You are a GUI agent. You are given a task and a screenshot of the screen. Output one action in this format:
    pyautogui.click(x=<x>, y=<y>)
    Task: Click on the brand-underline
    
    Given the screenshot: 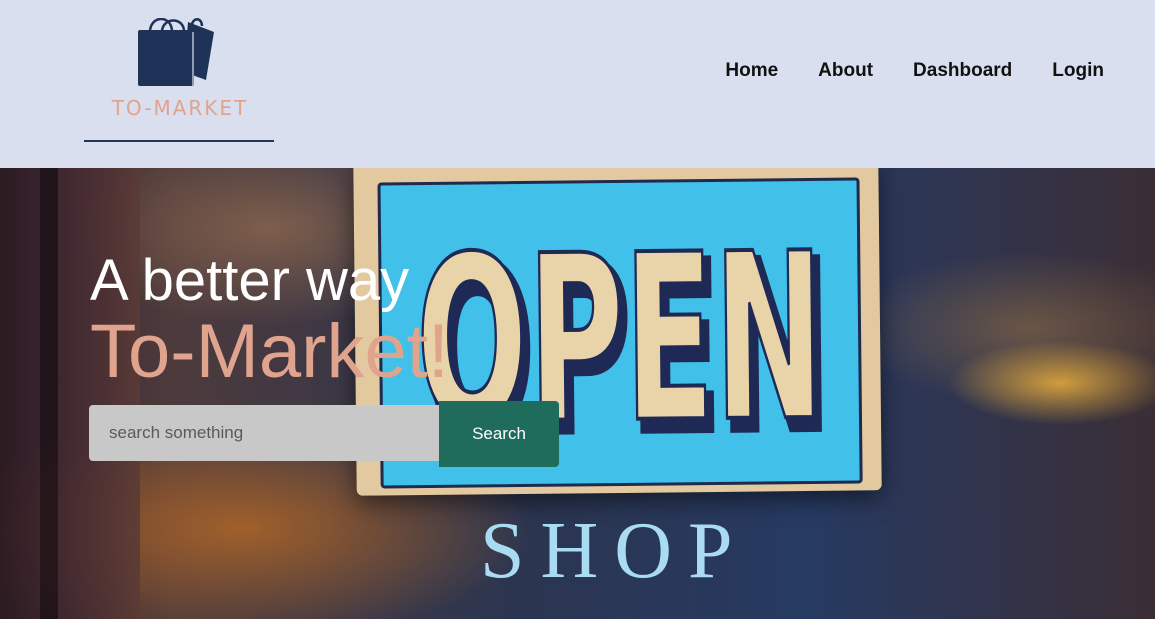 What is the action you would take?
    pyautogui.click(x=179, y=141)
    